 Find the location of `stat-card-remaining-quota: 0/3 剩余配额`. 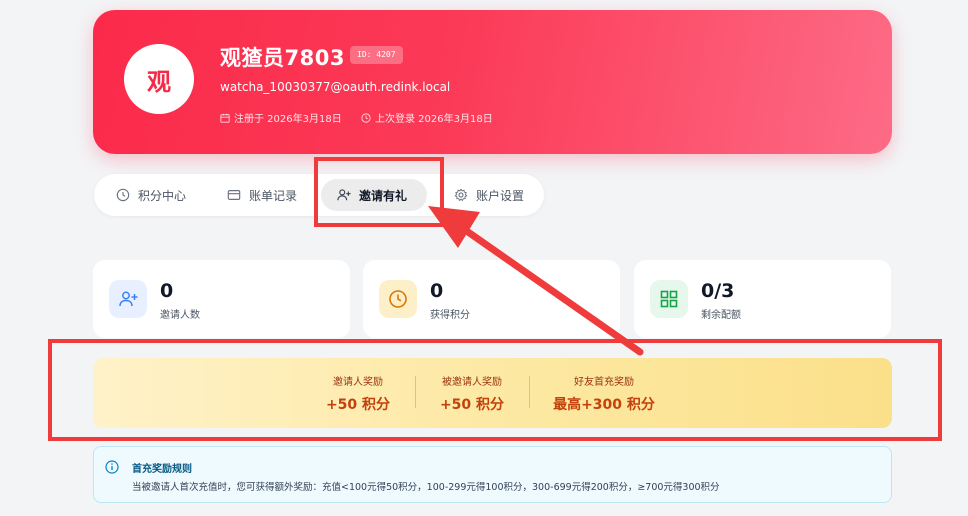

stat-card-remaining-quota: 0/3 剩余配额 is located at coordinates (762, 299).